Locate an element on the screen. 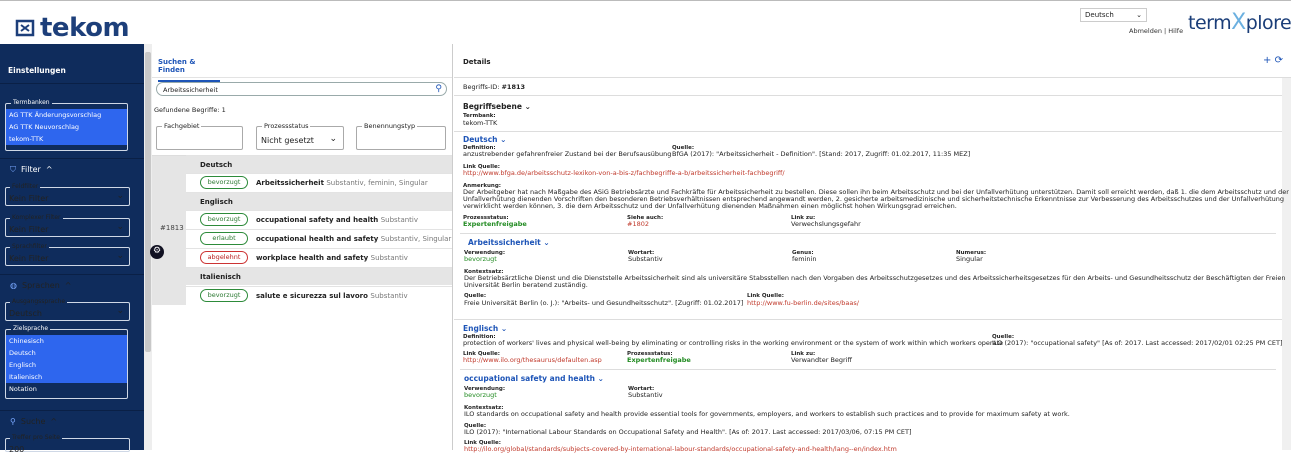  prozessstatus-value: Nicht gesetzt is located at coordinates (287, 140).